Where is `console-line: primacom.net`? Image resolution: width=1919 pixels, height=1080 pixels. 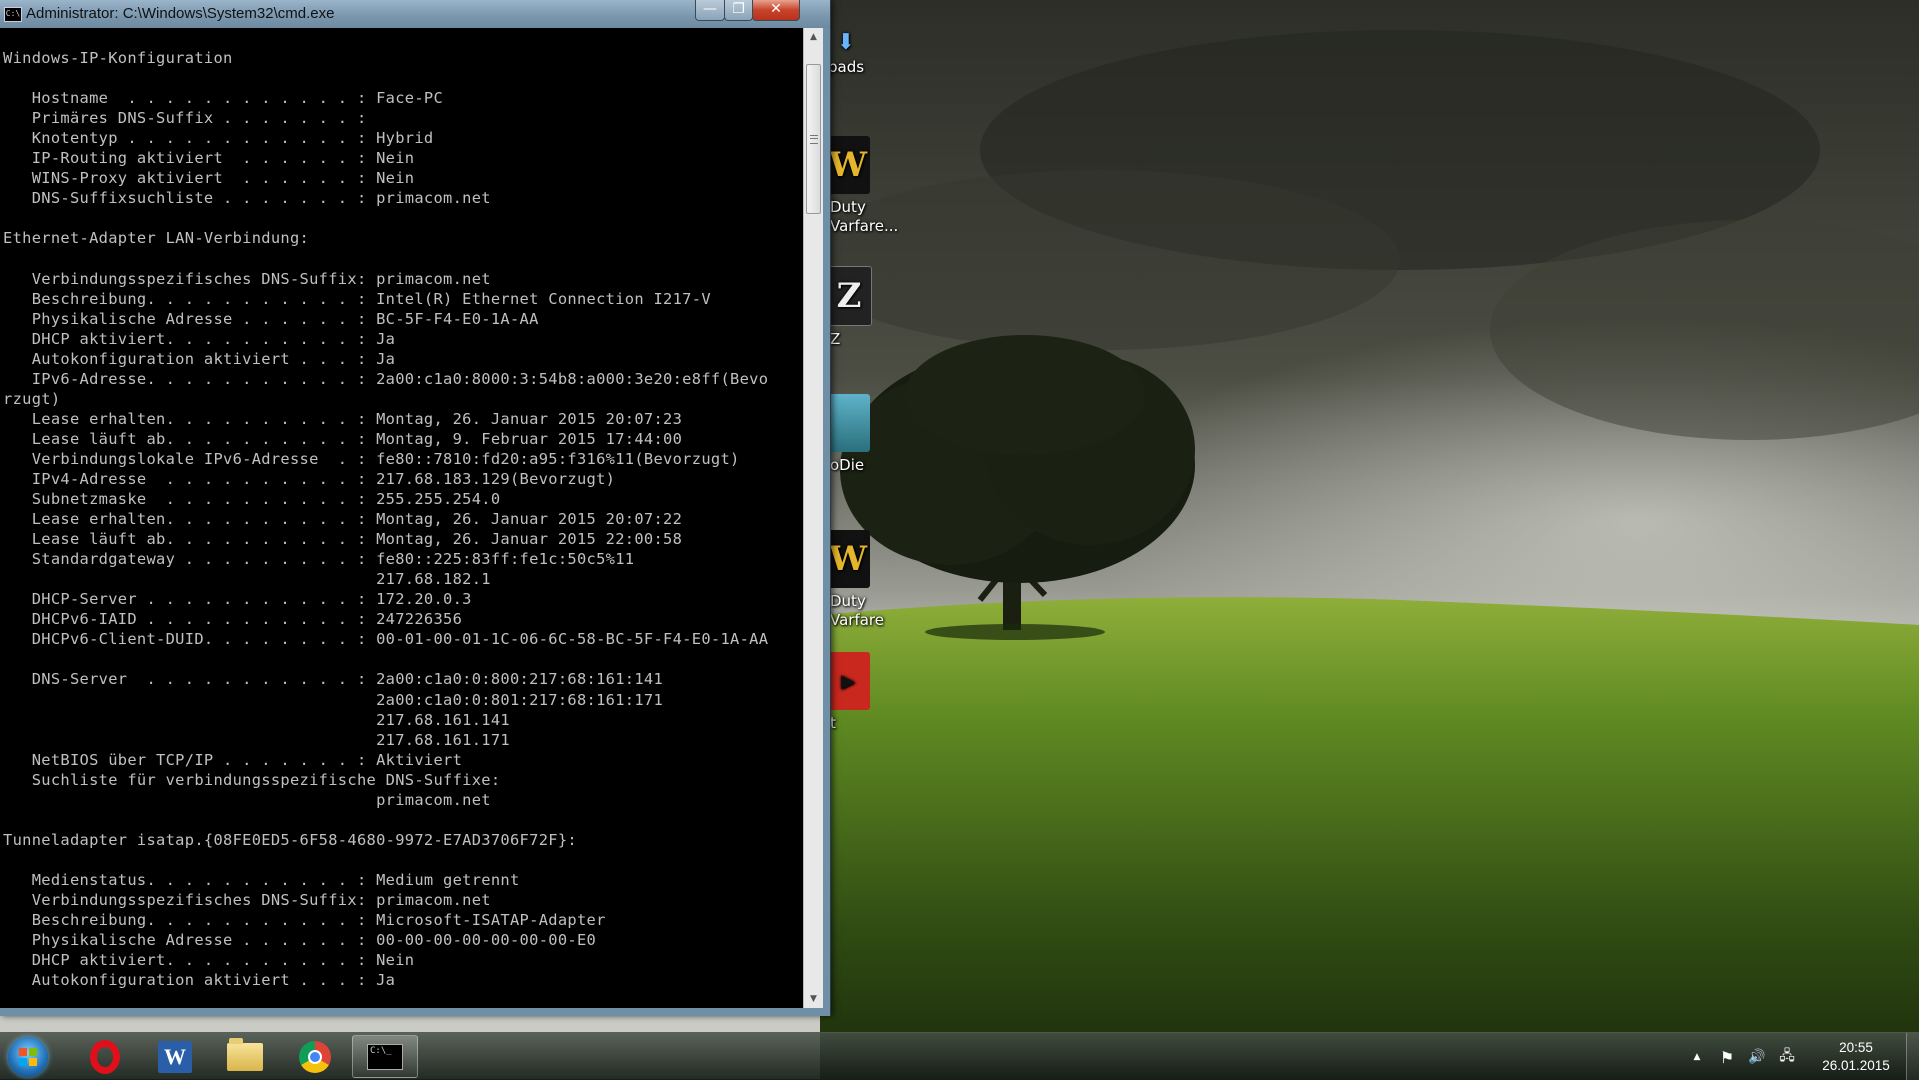 console-line: primacom.net is located at coordinates (247, 799).